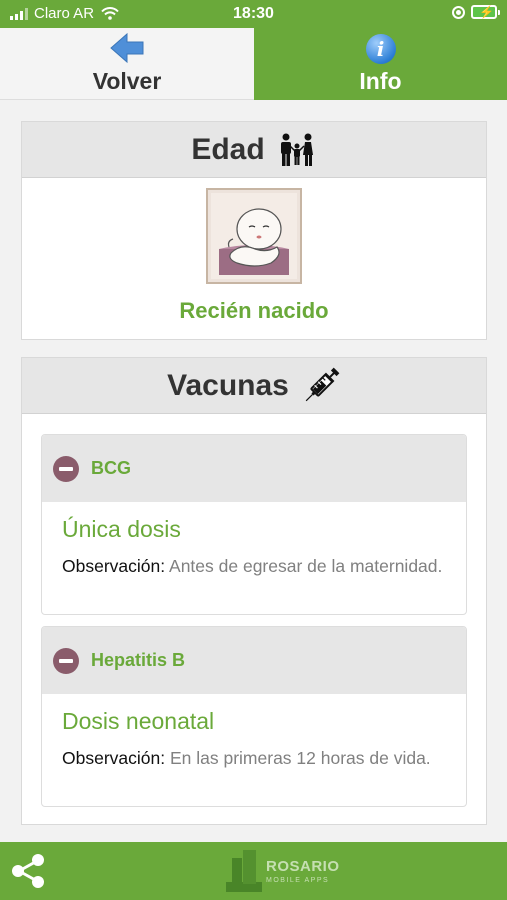  I want to click on info-button: i Info, so click(380, 64).